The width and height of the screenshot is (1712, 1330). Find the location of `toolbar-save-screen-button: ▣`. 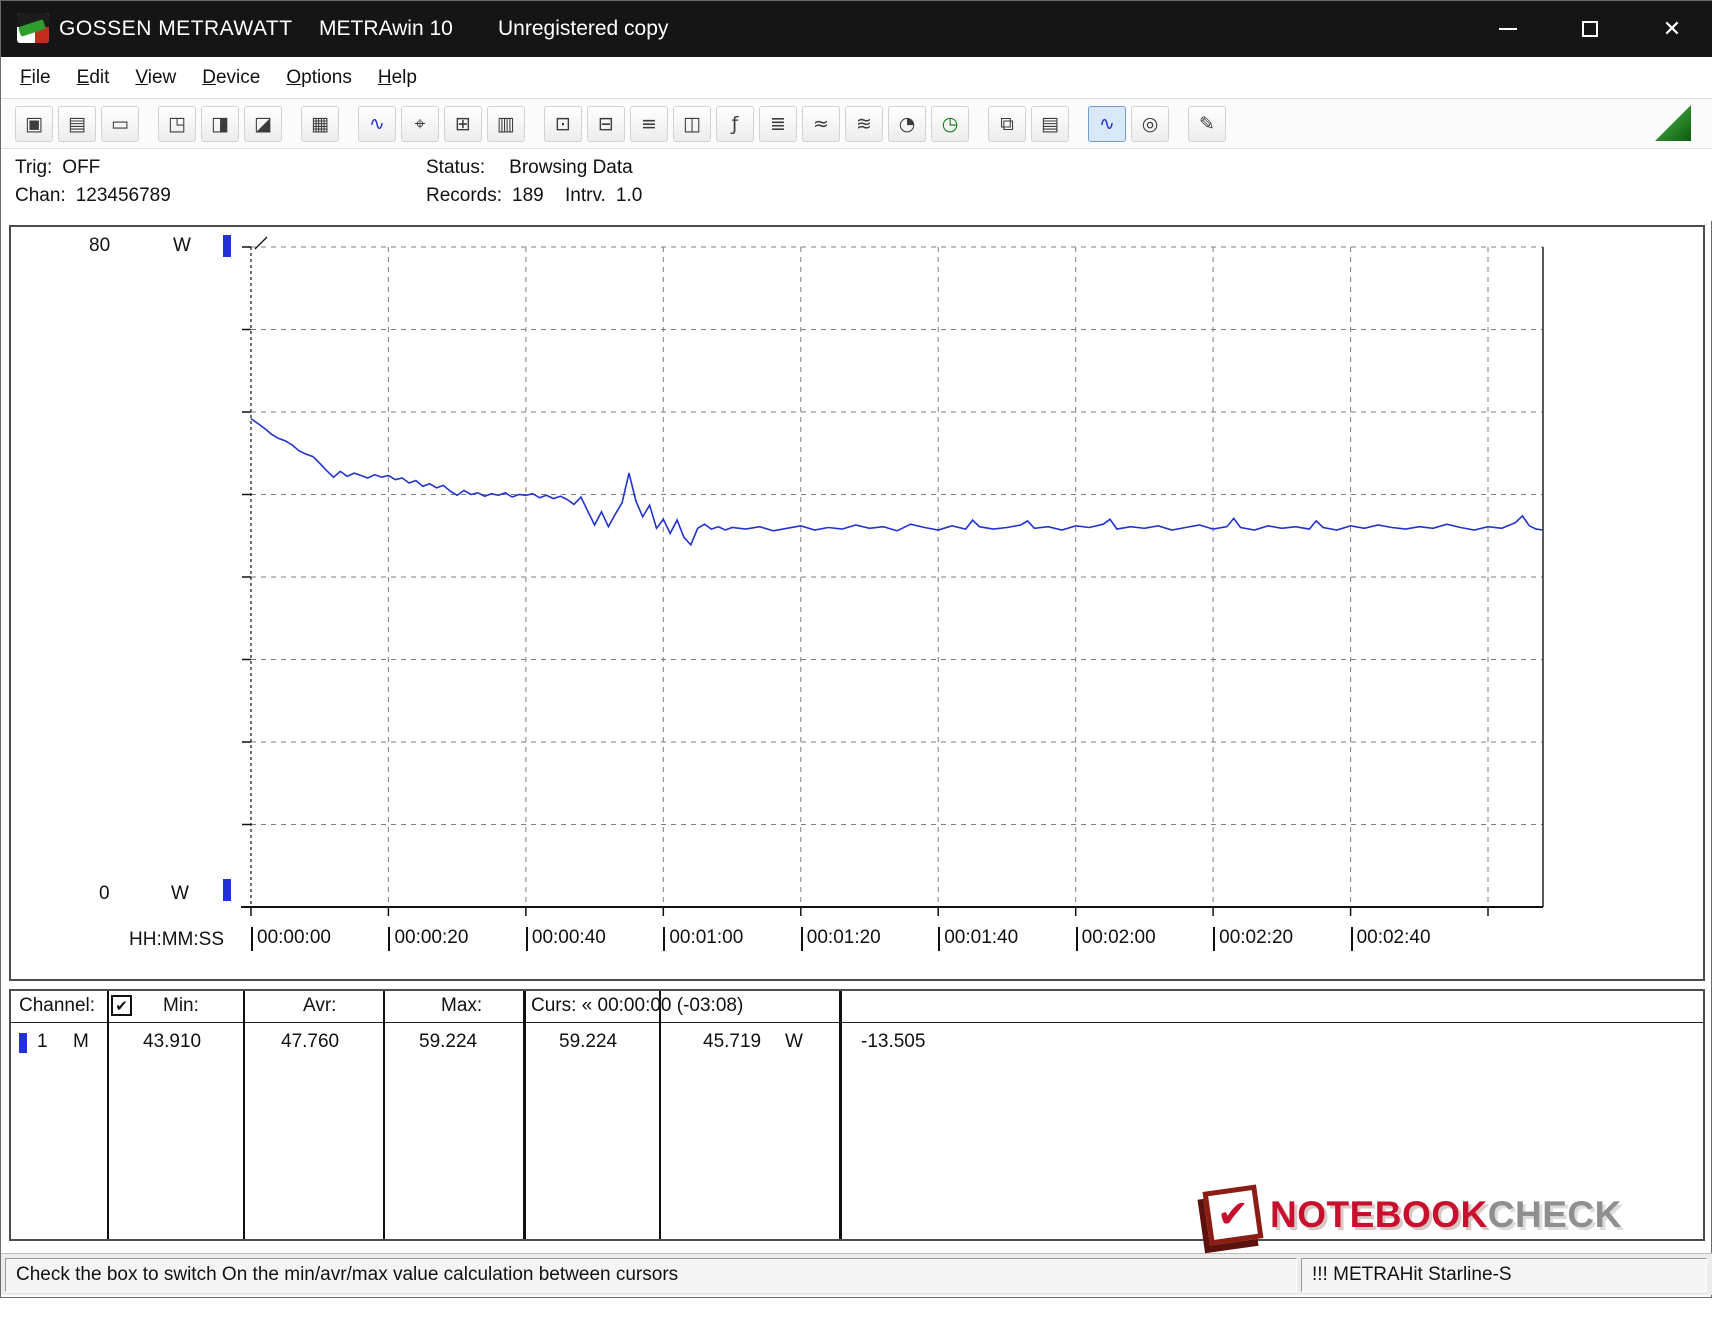

toolbar-save-screen-button: ▣ is located at coordinates (34, 123).